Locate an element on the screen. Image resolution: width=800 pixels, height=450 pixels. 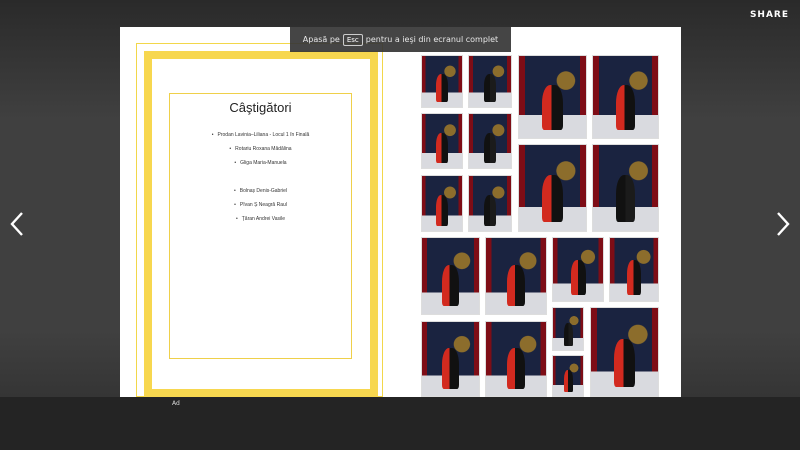
list-item: Bolnaș Denis-Gabriel is located at coordinates (260, 191).